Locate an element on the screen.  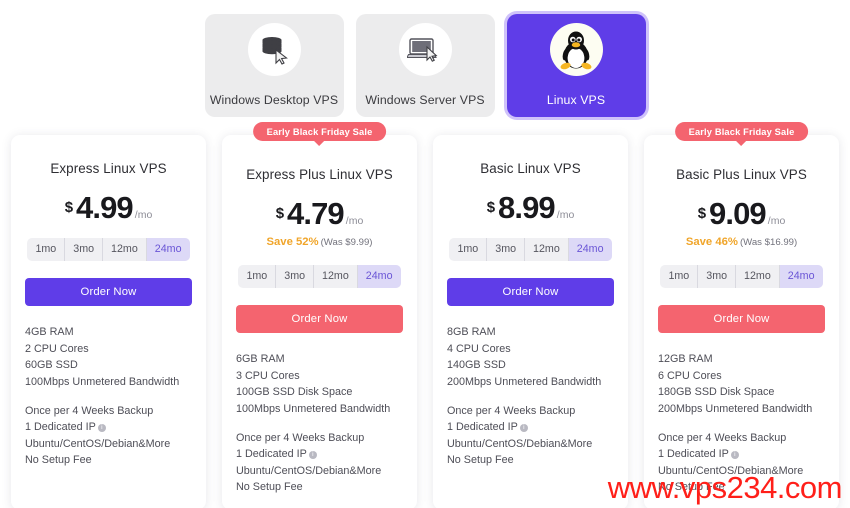
price-amount: 4.99 is located at coordinates (105, 207).